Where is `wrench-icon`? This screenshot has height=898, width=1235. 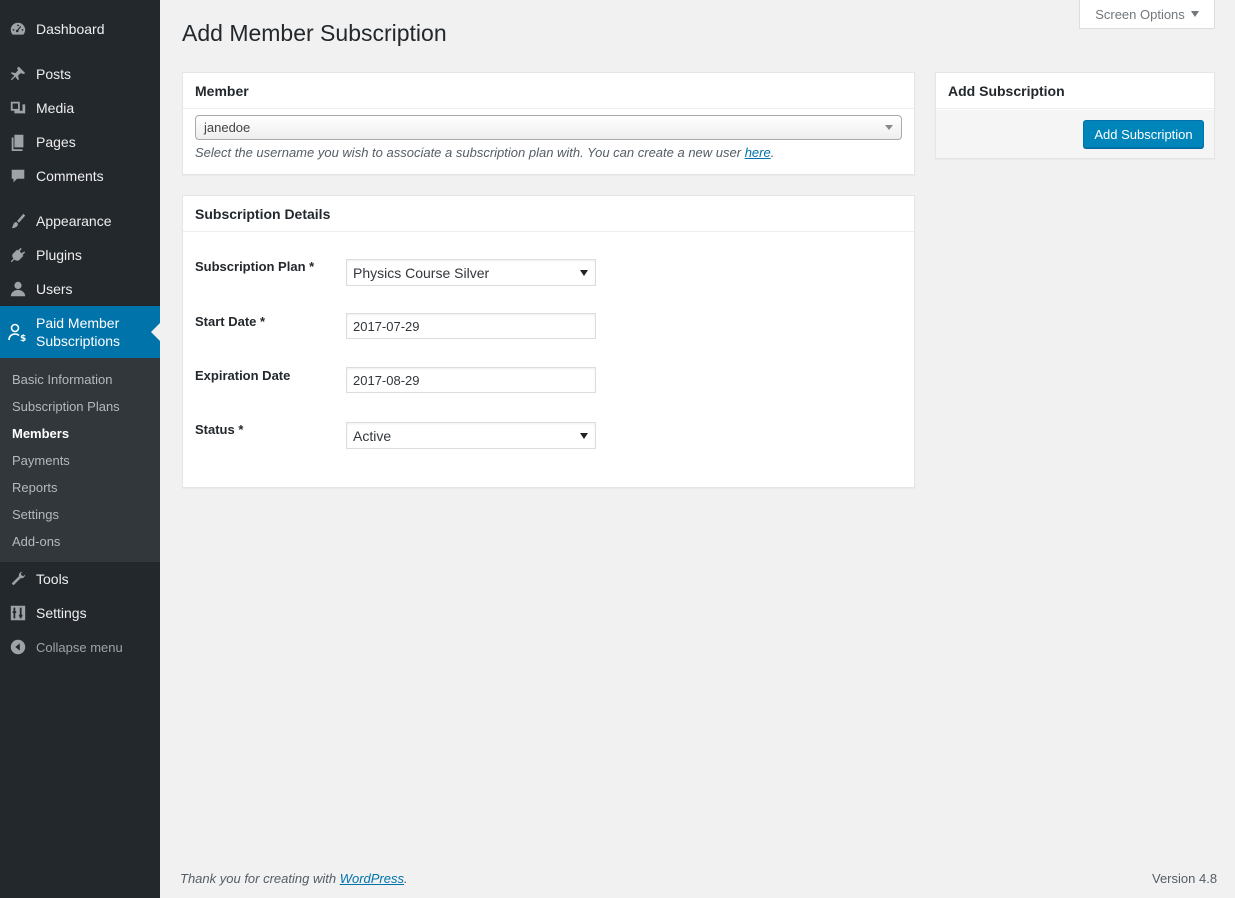 wrench-icon is located at coordinates (18, 579).